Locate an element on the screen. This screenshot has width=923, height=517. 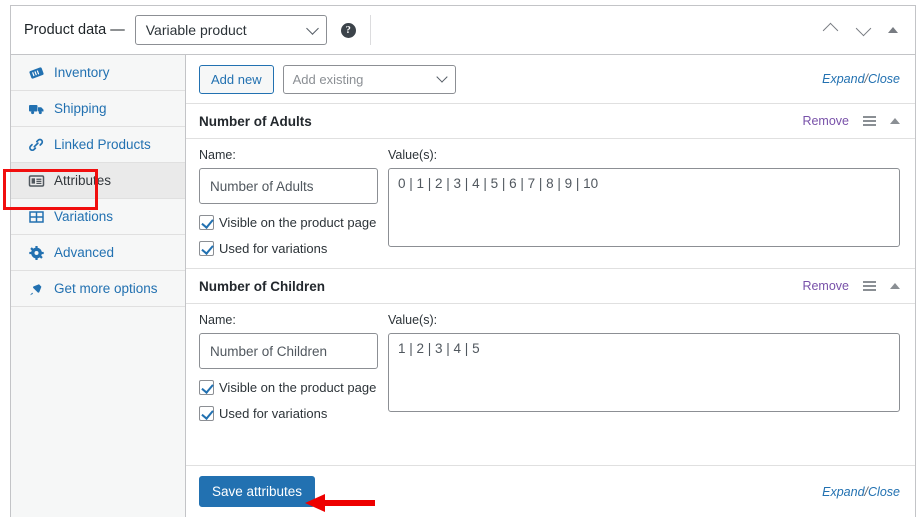
panel-order-controls is located at coordinates (864, 29).